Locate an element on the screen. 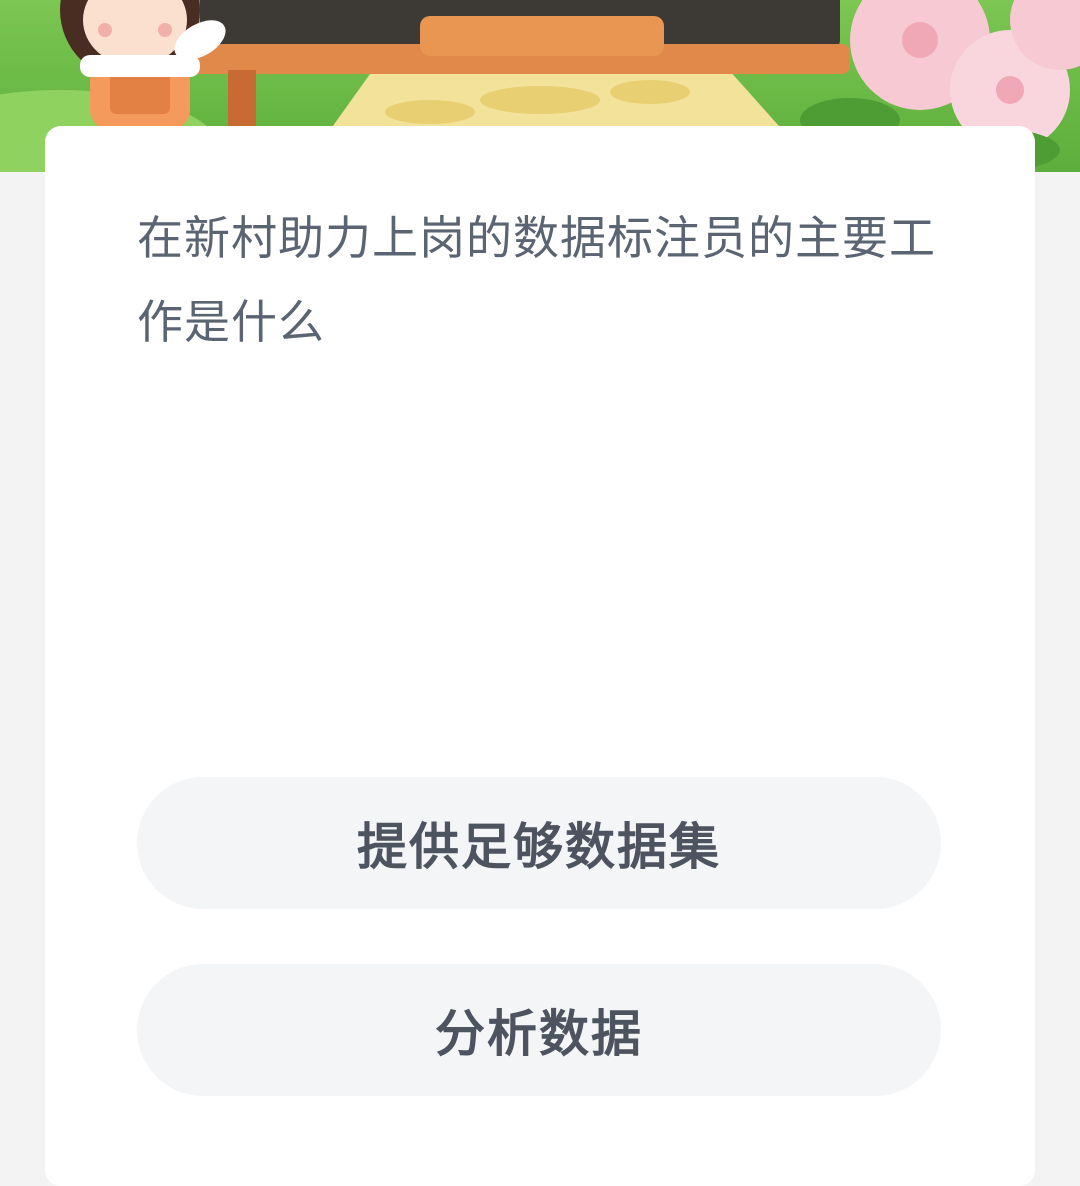 The height and width of the screenshot is (1186, 1080). question-text: 在新村助力上岗的数据标注员的主要工作是什么 is located at coordinates (536, 280).